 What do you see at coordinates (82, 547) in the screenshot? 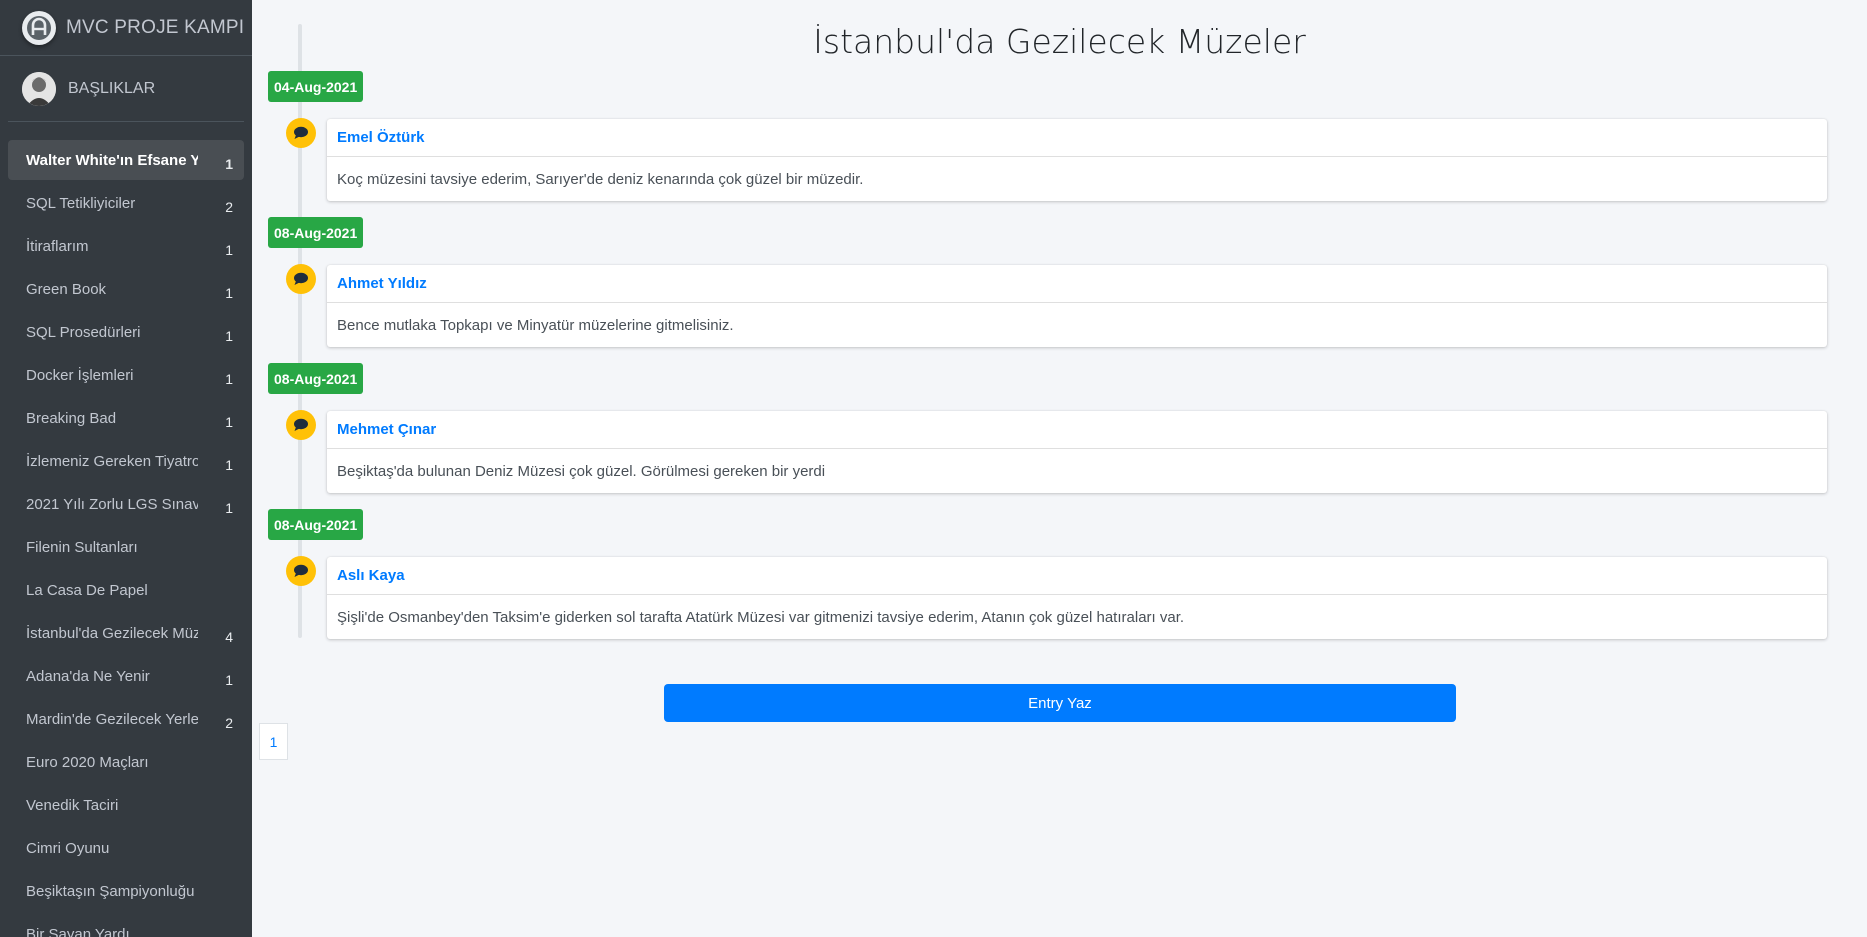
I see `sidebar-item-label: Filenin Sultanları` at bounding box center [82, 547].